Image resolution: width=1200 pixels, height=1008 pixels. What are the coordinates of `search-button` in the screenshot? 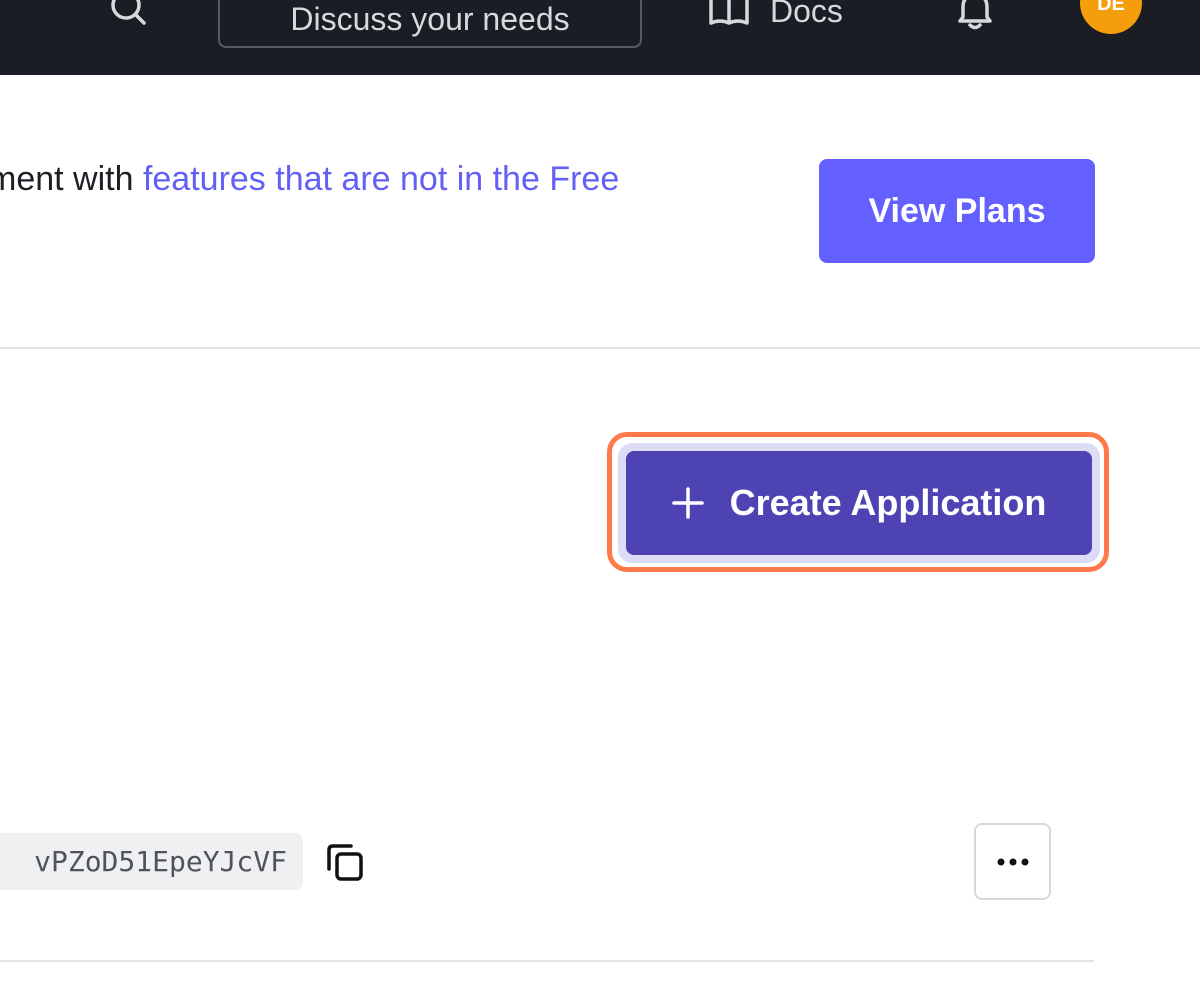 It's located at (129, 17).